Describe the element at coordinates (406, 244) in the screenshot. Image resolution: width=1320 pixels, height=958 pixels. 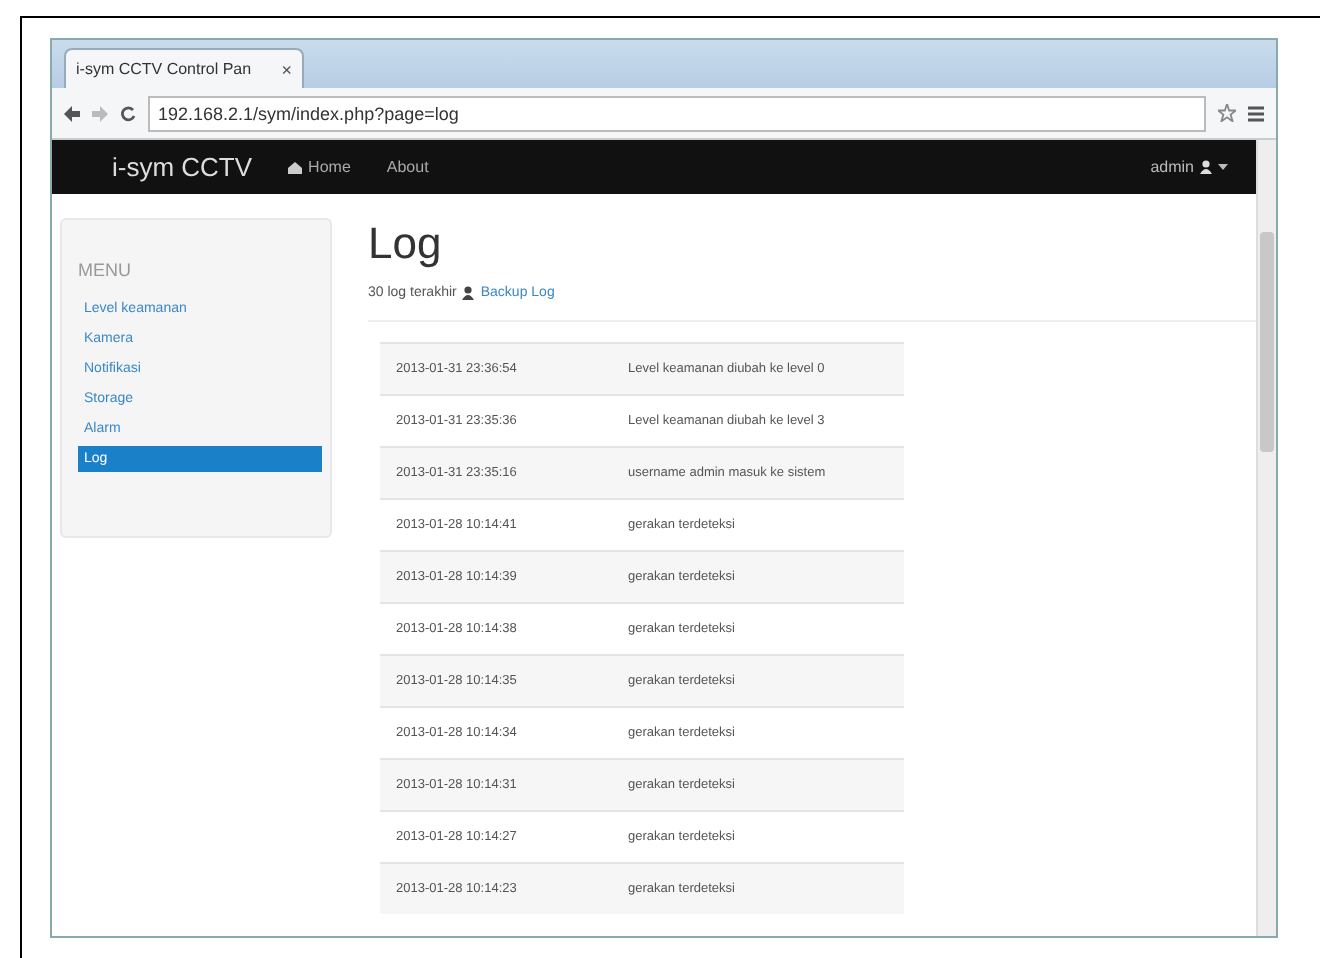
I see `page-title: Log` at that location.